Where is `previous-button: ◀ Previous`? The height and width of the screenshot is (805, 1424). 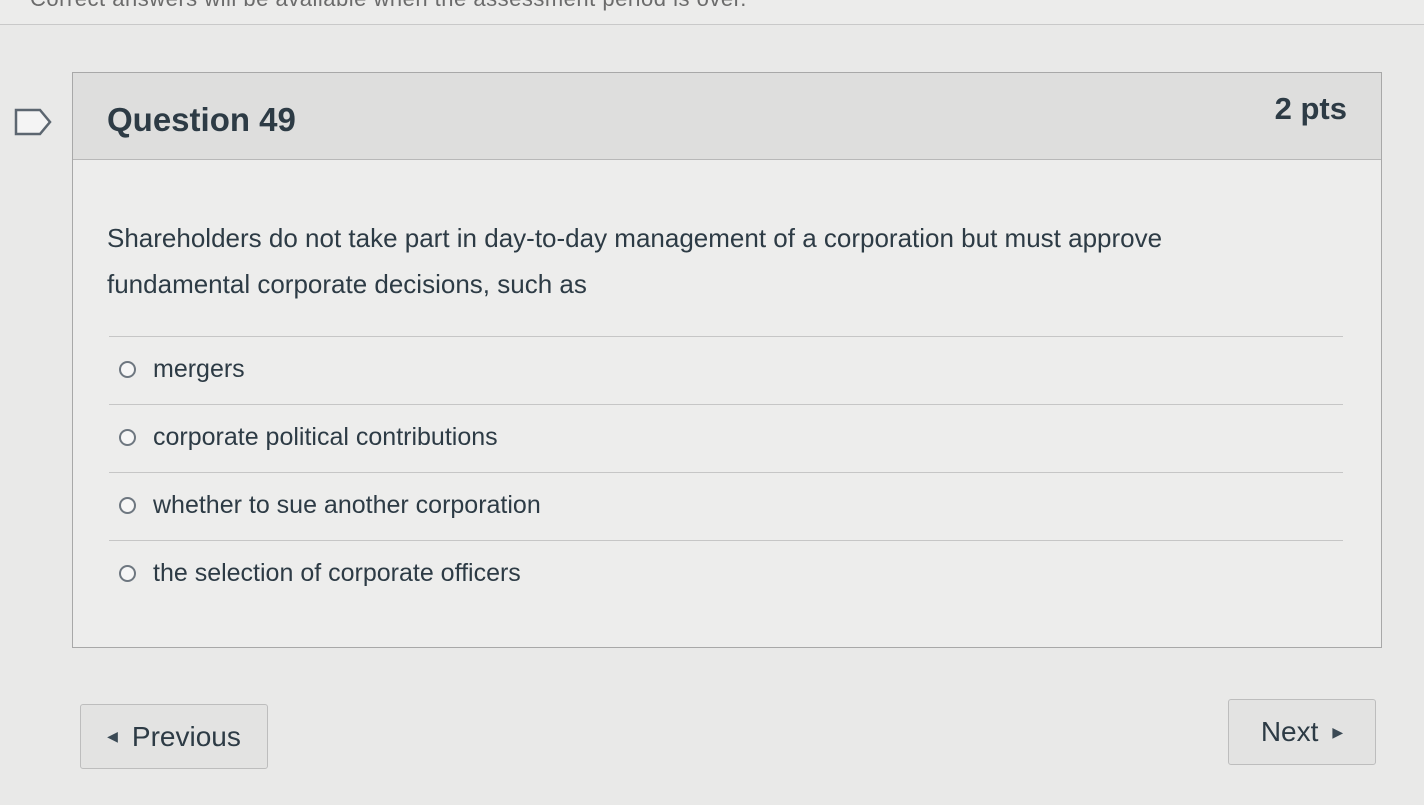 previous-button: ◀ Previous is located at coordinates (174, 736).